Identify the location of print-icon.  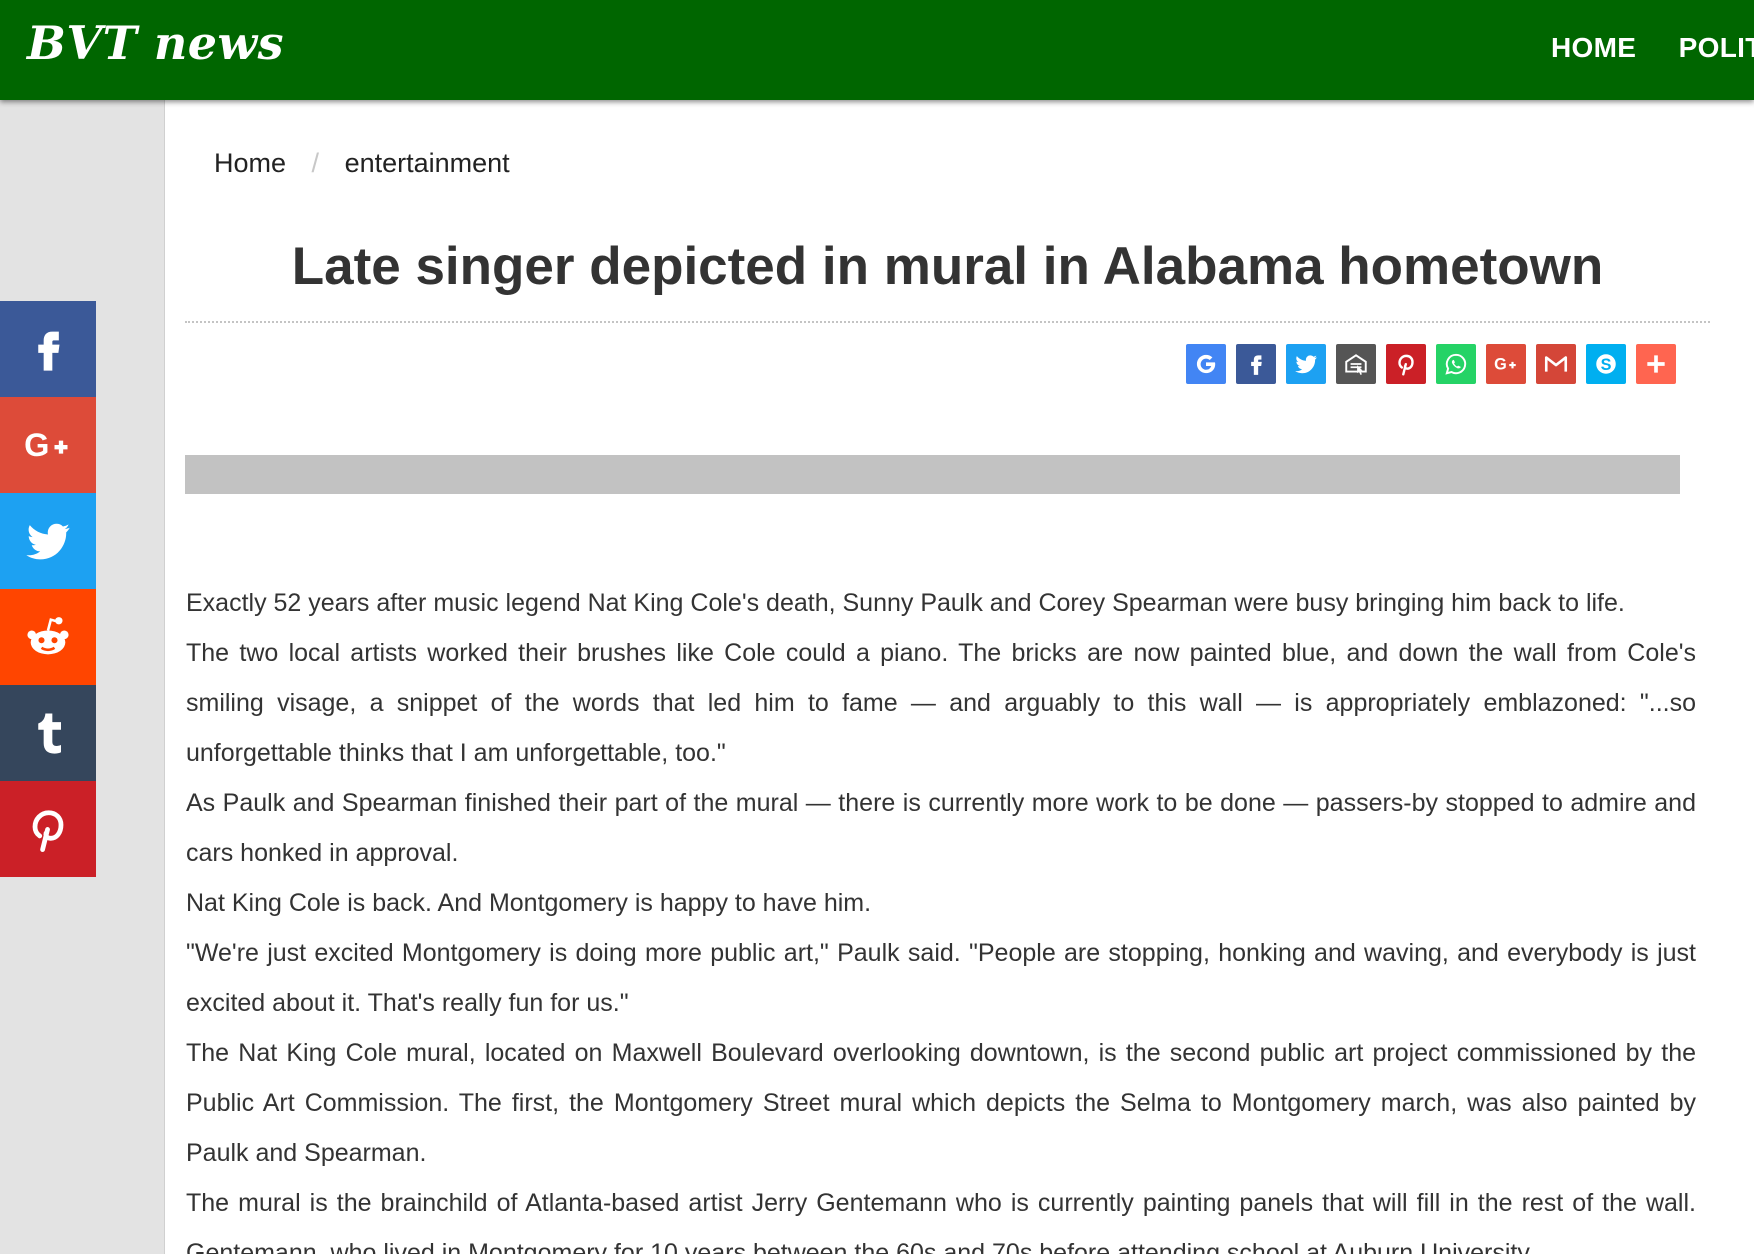
(1356, 364).